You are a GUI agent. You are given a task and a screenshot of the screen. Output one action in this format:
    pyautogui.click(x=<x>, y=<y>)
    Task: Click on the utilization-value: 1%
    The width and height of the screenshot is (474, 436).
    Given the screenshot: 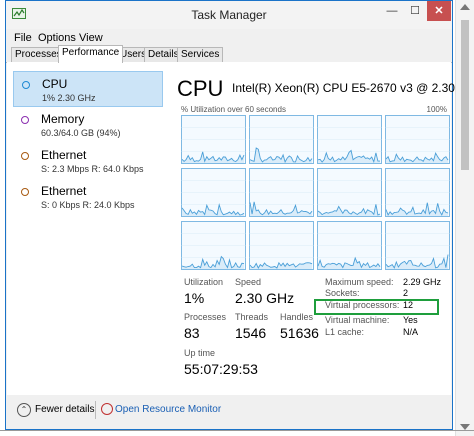 What is the action you would take?
    pyautogui.click(x=194, y=298)
    